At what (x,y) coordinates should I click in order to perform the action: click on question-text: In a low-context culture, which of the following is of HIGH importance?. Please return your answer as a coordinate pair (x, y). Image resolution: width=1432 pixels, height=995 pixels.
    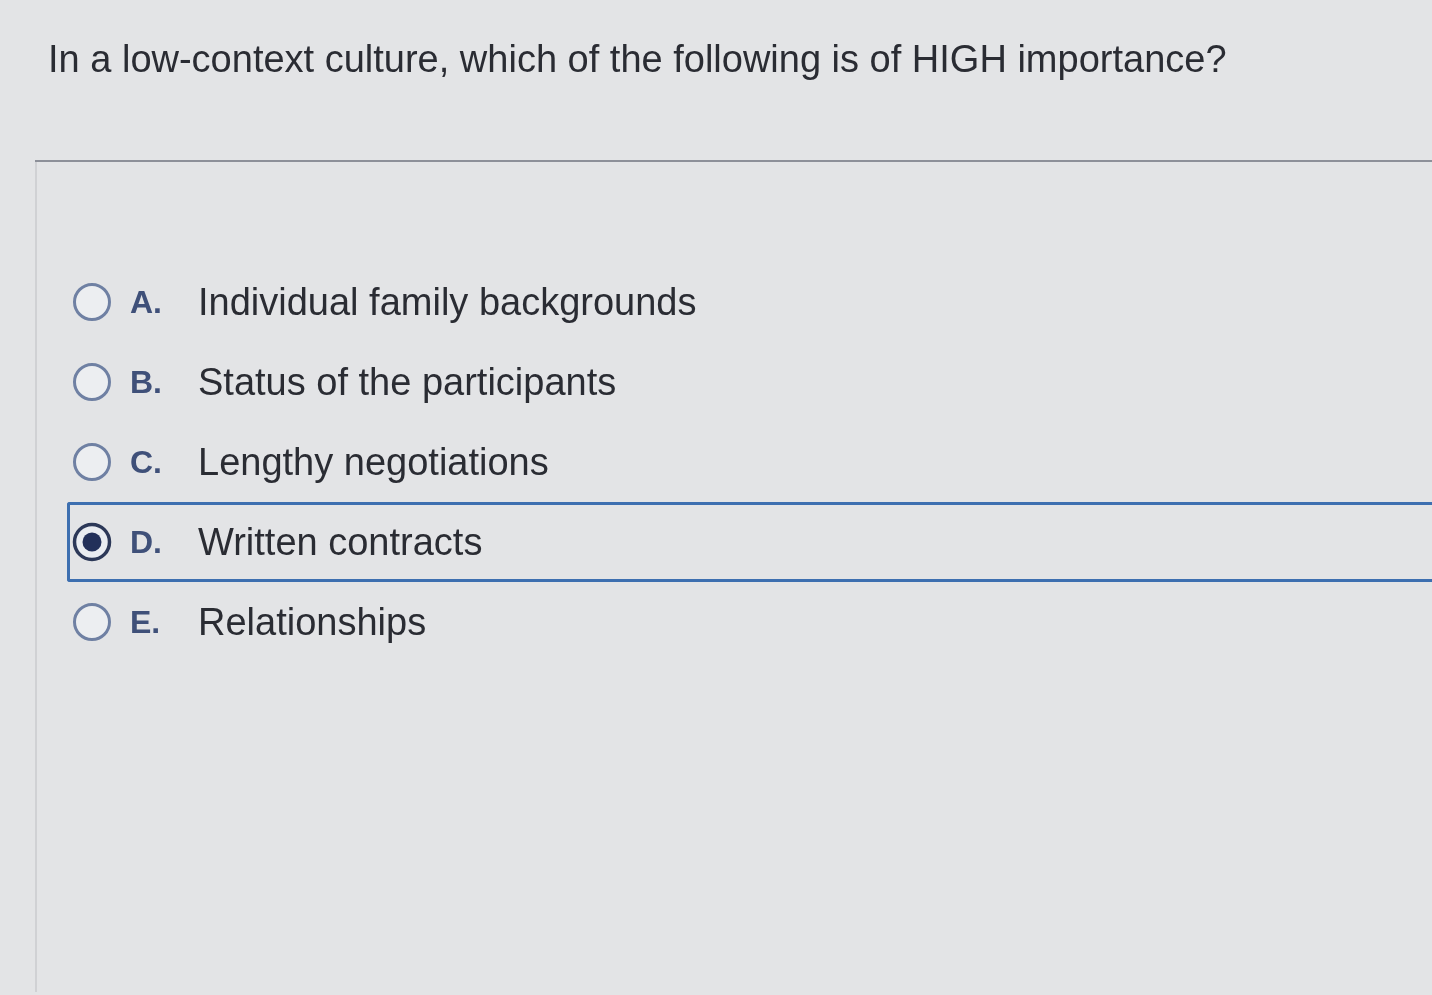
    Looking at the image, I should click on (637, 59).